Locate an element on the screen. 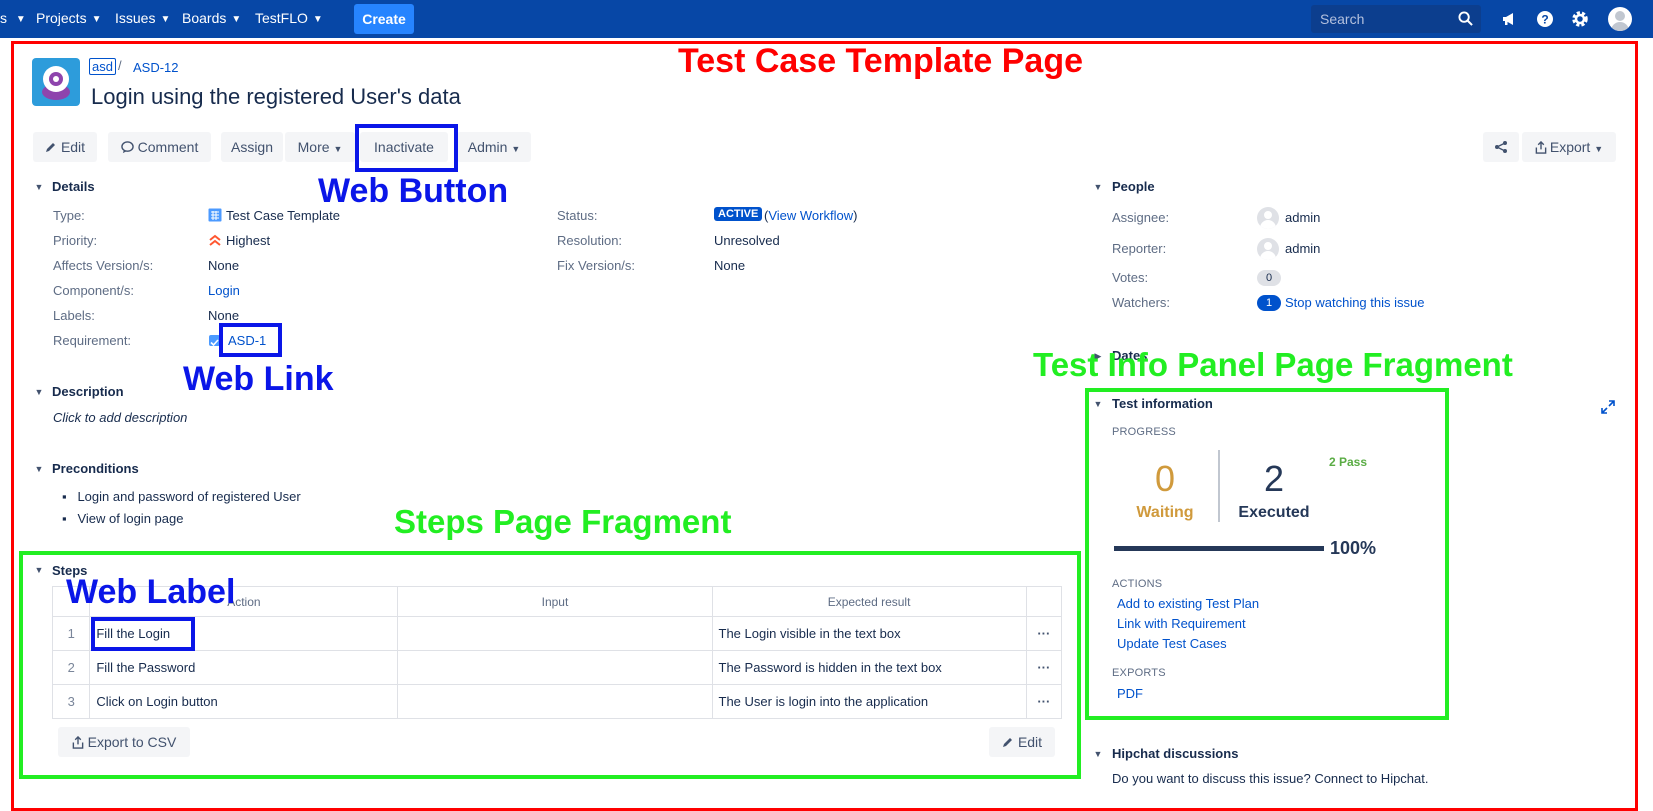 The image size is (1653, 811). description-placeholder: Click to add description is located at coordinates (120, 417).